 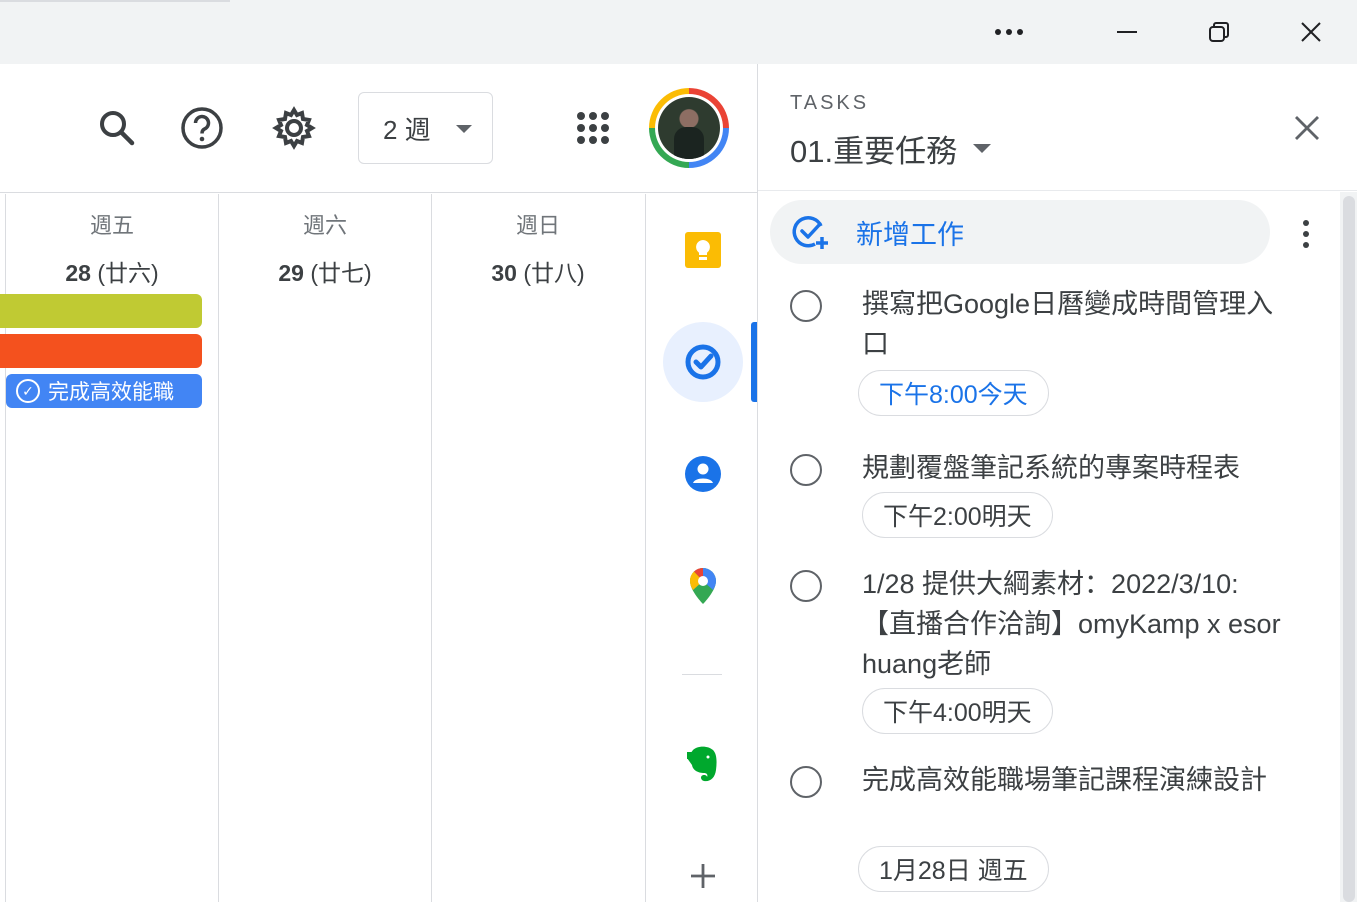 I want to click on task-list-selector: 01.重要任務, so click(x=891, y=148).